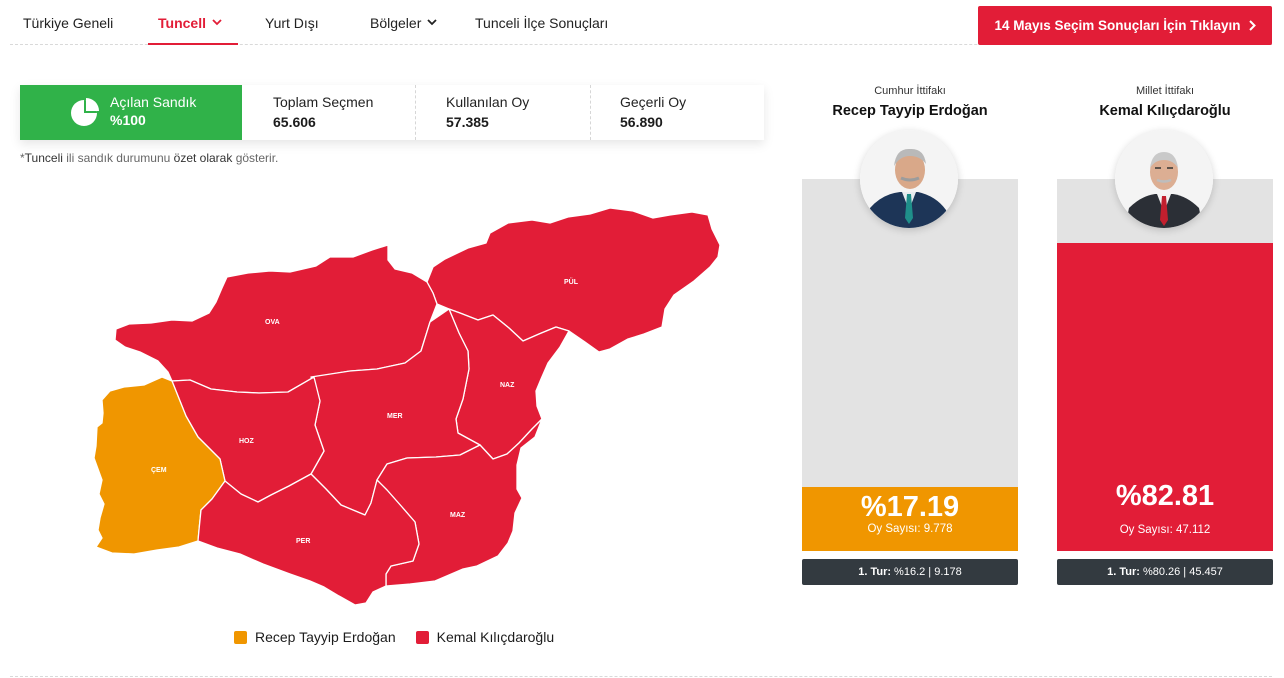  Describe the element at coordinates (910, 507) in the screenshot. I see `vote-percent: %17.19` at that location.